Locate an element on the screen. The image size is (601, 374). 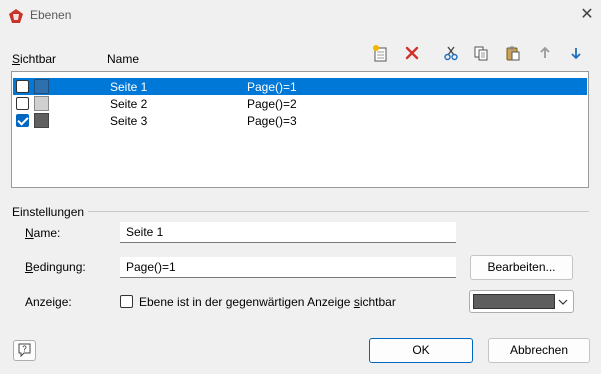
name-label: Name: is located at coordinates (43, 233).